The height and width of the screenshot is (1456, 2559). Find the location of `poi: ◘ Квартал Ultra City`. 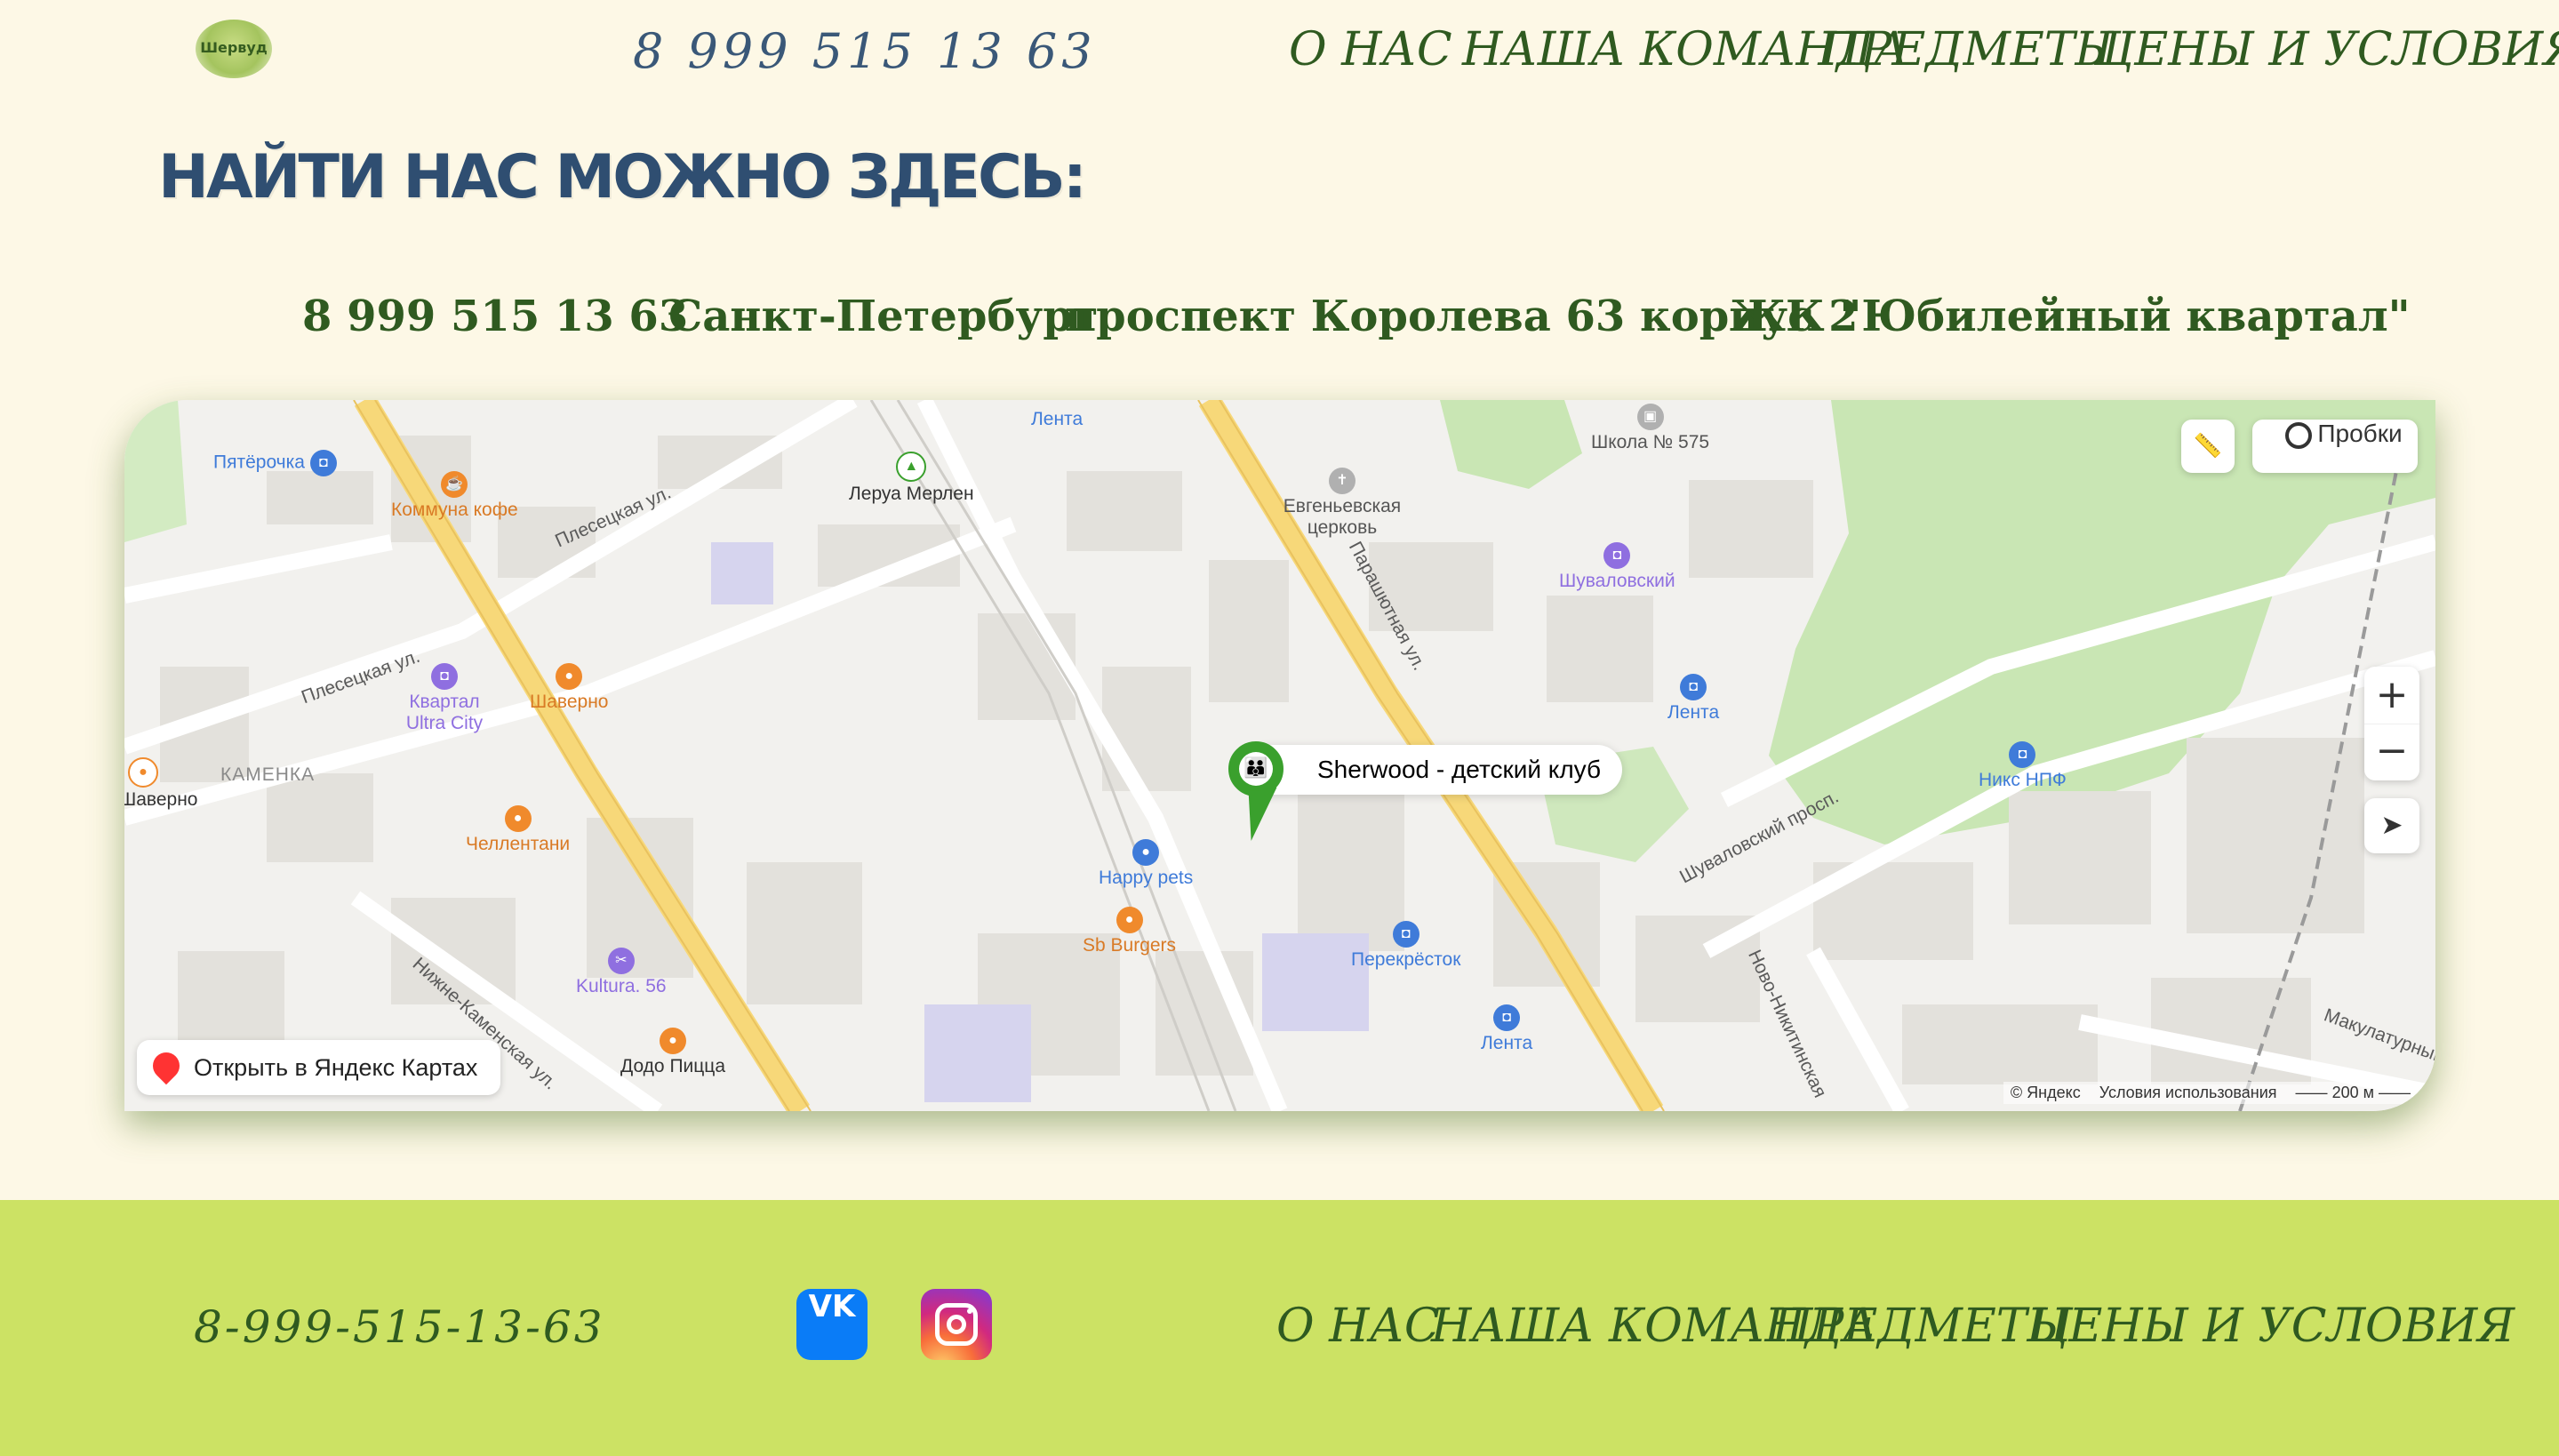

poi: ◘ Квартал Ultra City is located at coordinates (444, 698).